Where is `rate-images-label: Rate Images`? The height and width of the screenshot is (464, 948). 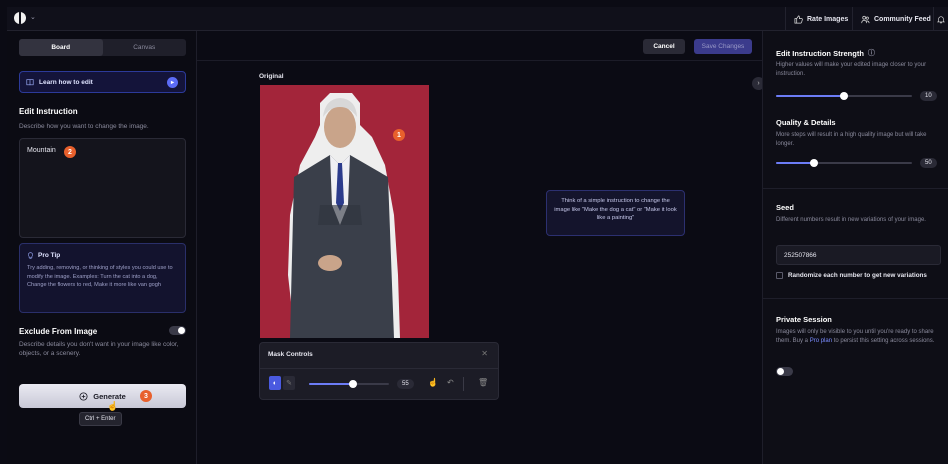 rate-images-label: Rate Images is located at coordinates (828, 19).